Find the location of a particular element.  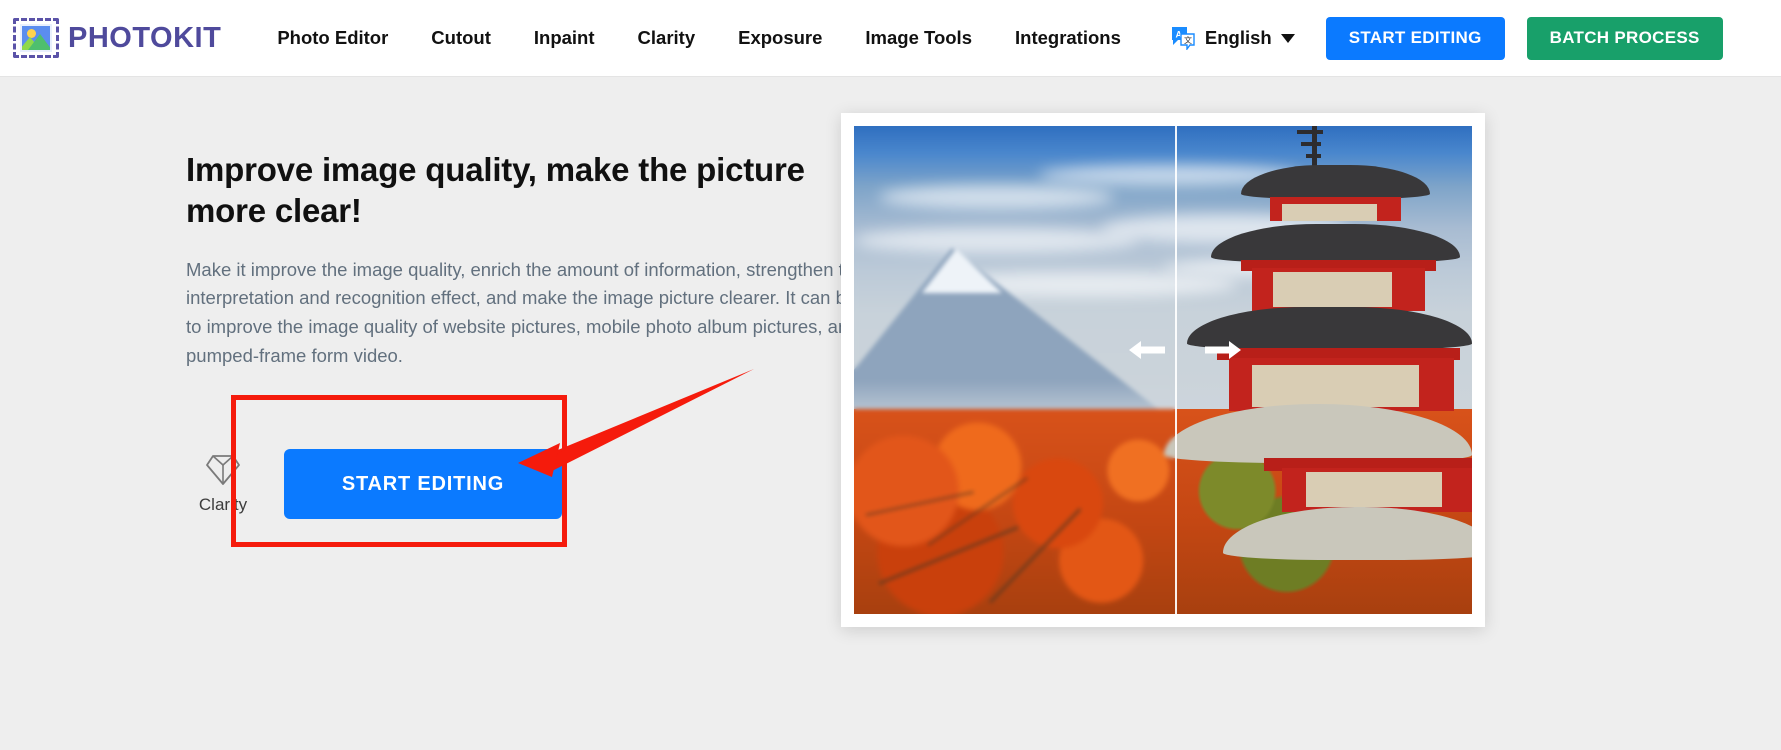

nav-item-integrations: Integrations is located at coordinates (1068, 38).